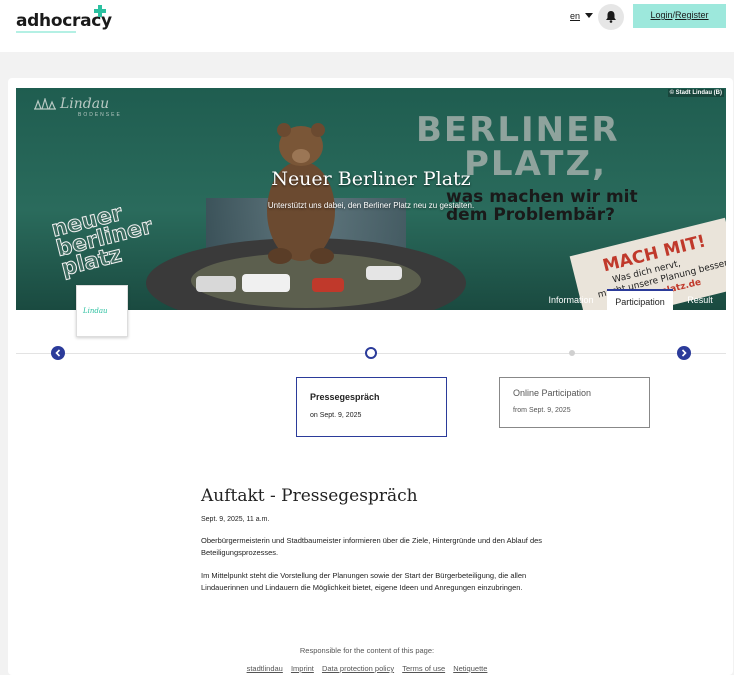 The width and height of the screenshot is (734, 675). I want to click on event-title: Auftakt - Pressegespräch, so click(309, 496).